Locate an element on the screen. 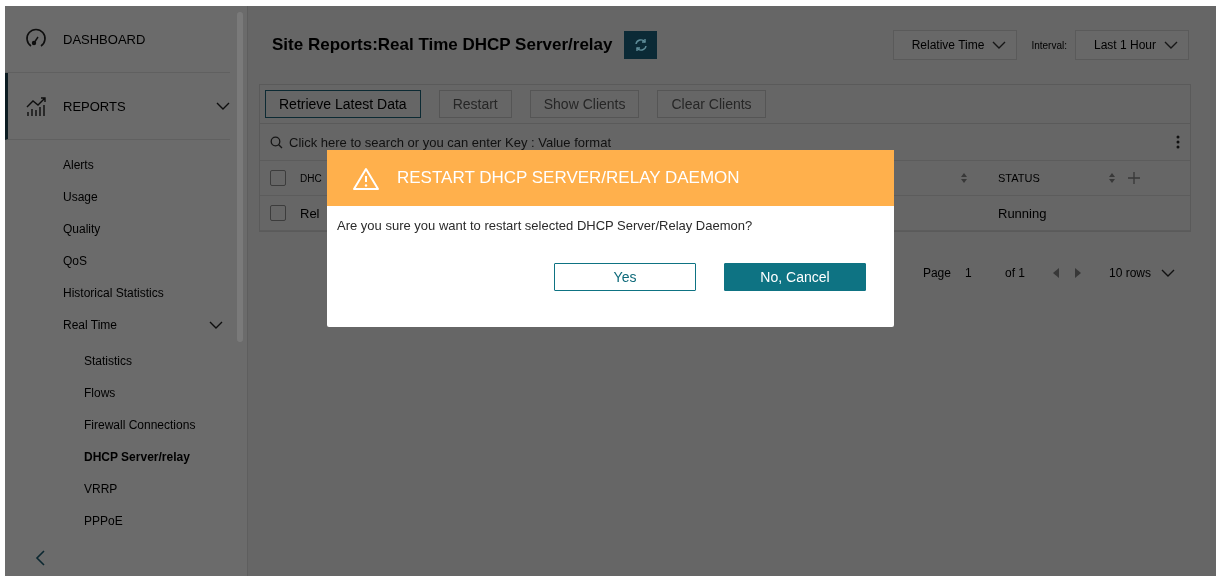  refresh-icon is located at coordinates (640, 45).